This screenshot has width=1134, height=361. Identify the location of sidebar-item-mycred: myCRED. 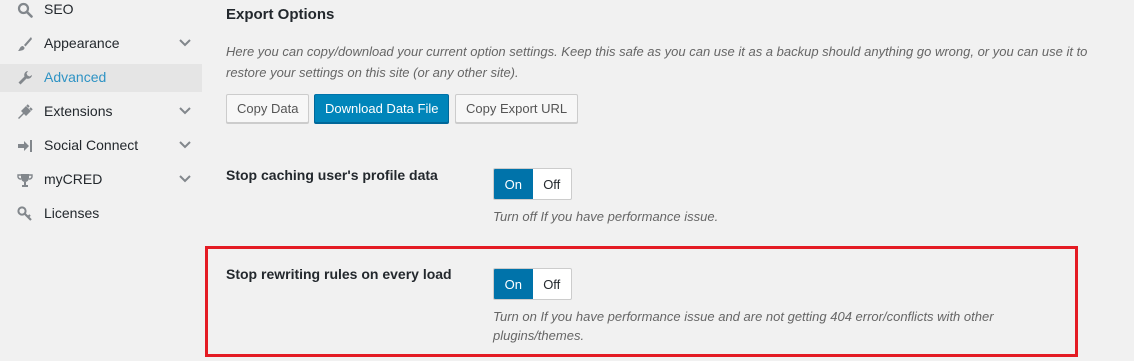
(101, 180).